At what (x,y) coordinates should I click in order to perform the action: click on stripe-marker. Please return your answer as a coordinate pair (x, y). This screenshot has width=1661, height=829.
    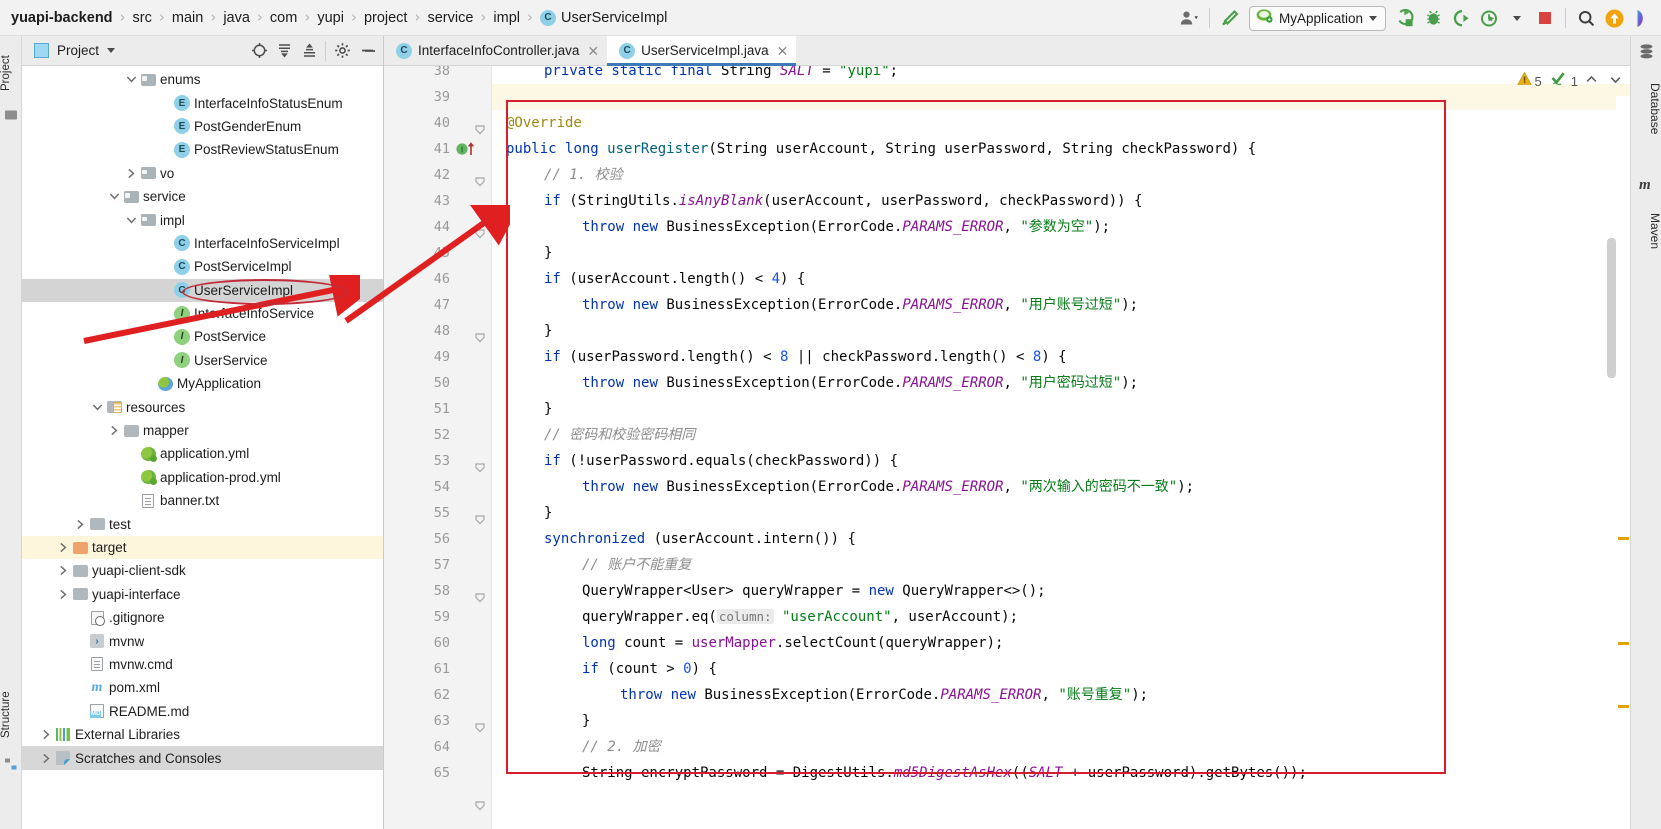
    Looking at the image, I should click on (1623, 706).